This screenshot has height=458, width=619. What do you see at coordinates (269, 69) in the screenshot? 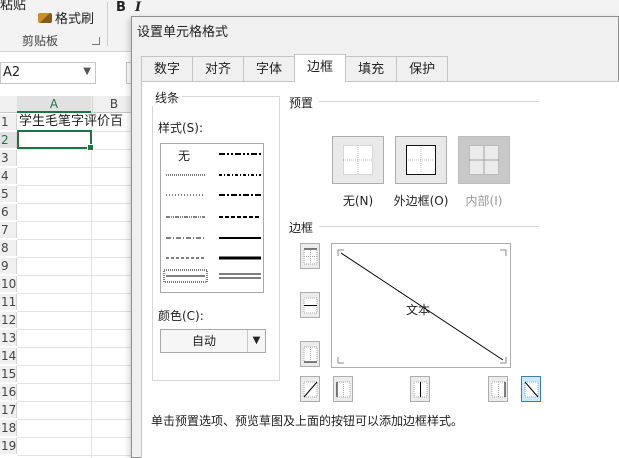
I see `tab-font: 字体` at bounding box center [269, 69].